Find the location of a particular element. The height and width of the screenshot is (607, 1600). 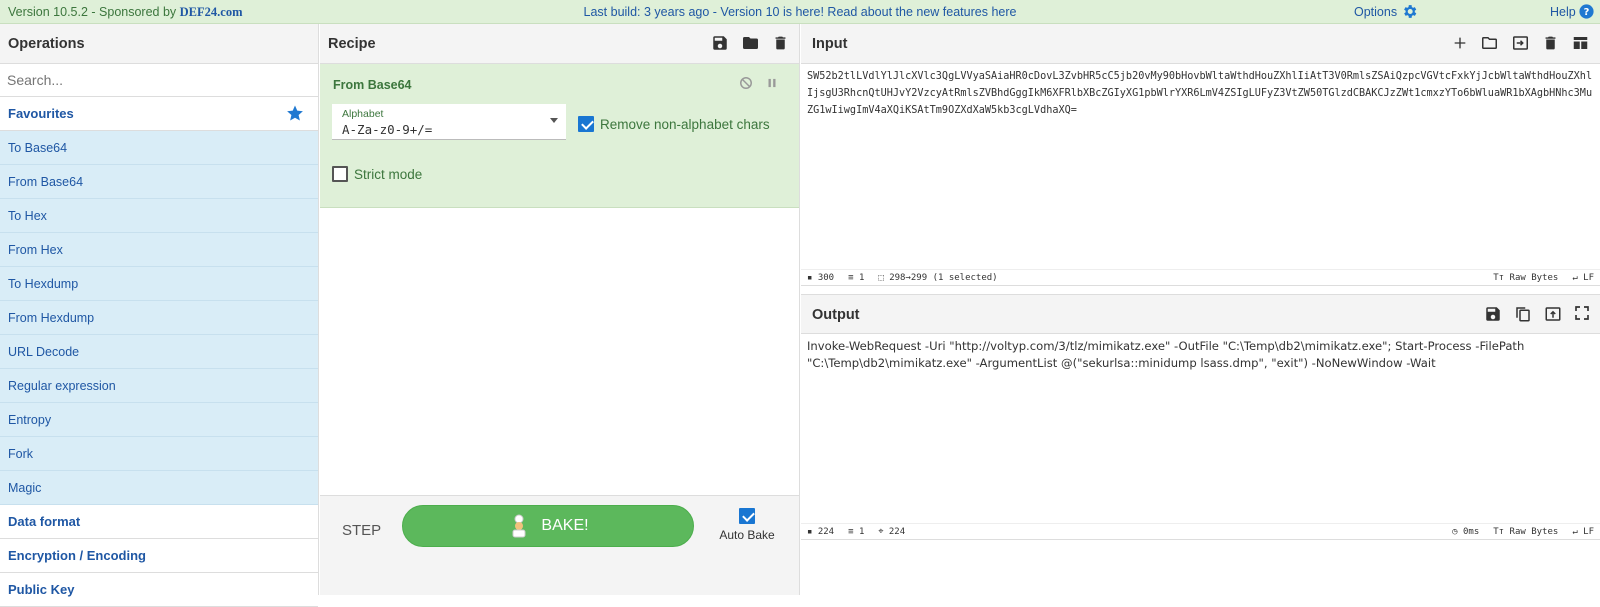

op-regular-expression: Regular expression is located at coordinates (159, 386).